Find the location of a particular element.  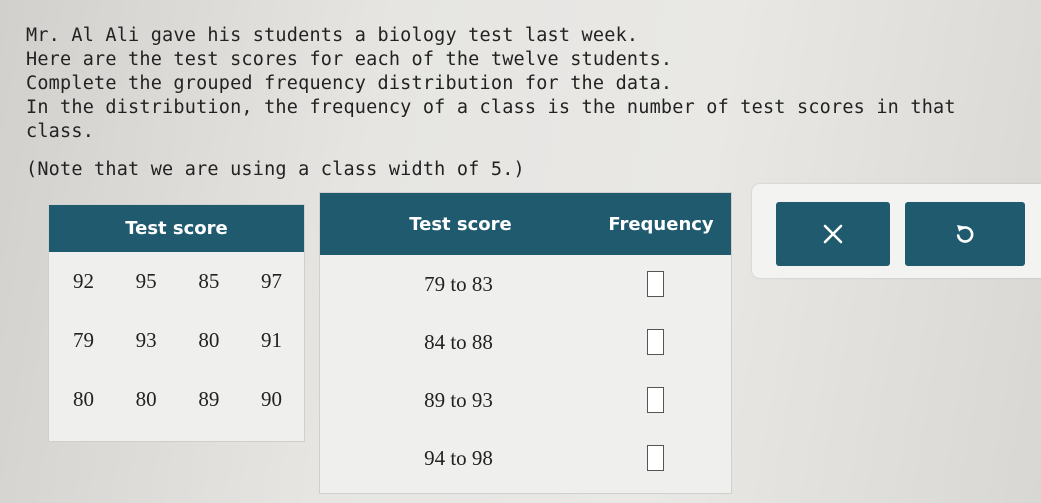

class-label: 79 to 83 is located at coordinates (458, 283).